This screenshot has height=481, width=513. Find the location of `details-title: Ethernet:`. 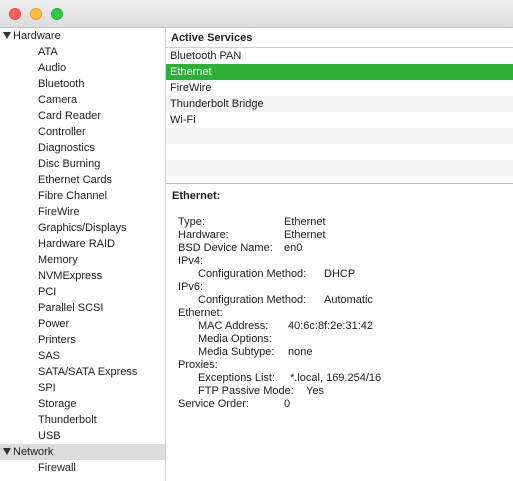

details-title: Ethernet: is located at coordinates (196, 196).